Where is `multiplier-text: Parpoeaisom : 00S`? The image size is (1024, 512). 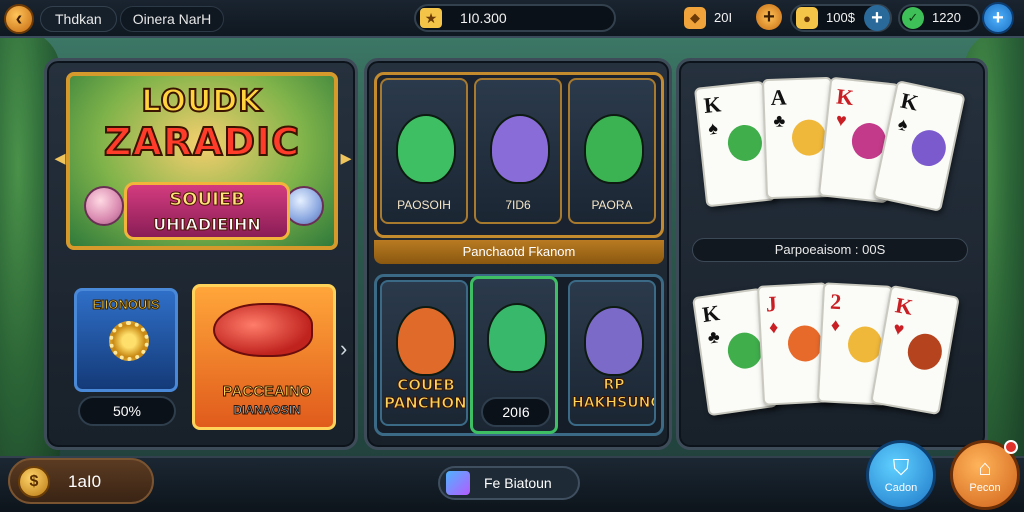 multiplier-text: Parpoeaisom : 00S is located at coordinates (830, 249).